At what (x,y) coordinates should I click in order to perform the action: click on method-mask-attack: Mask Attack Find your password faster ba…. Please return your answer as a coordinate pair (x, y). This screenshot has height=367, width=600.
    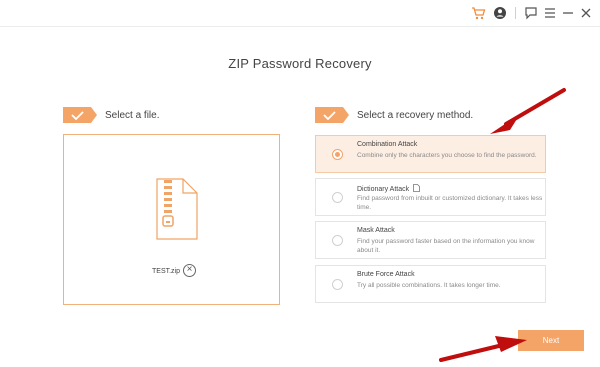
    Looking at the image, I should click on (430, 240).